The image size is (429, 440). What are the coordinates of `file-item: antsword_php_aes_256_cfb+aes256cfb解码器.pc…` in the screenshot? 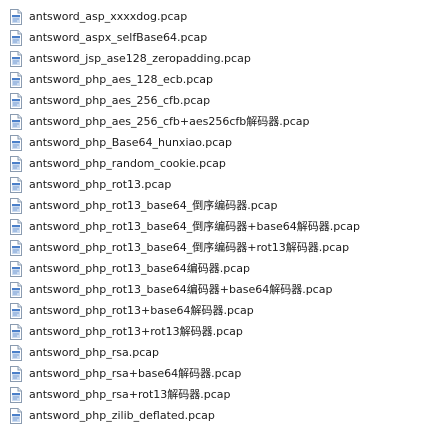 It's located at (214, 121).